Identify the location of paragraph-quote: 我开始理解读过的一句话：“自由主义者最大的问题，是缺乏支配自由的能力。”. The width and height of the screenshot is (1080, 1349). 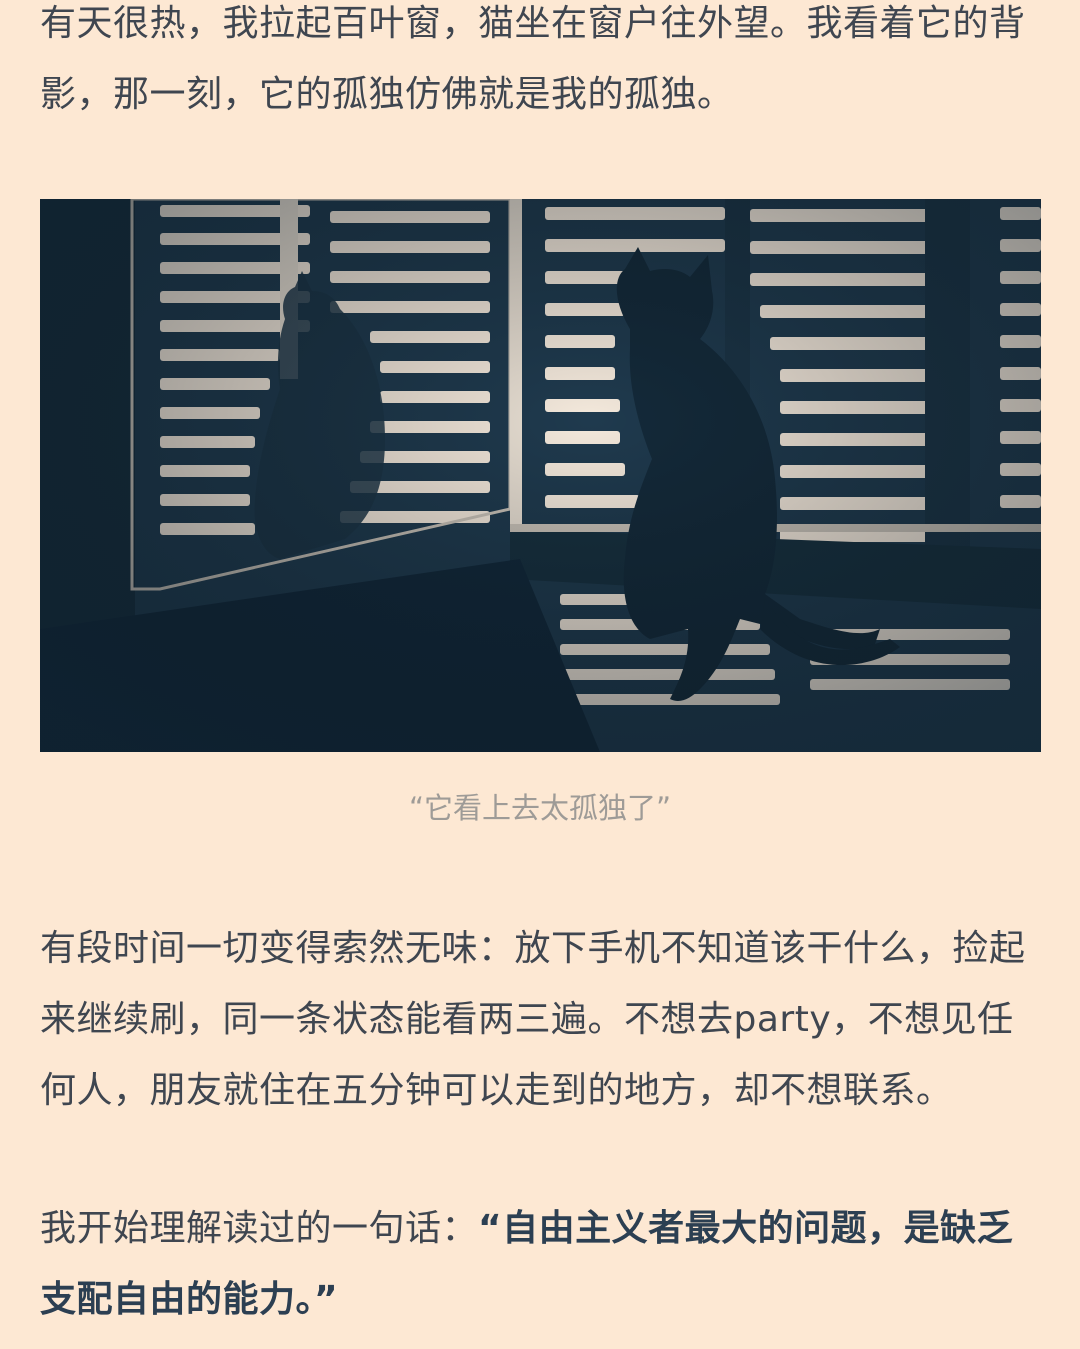
(540, 1264).